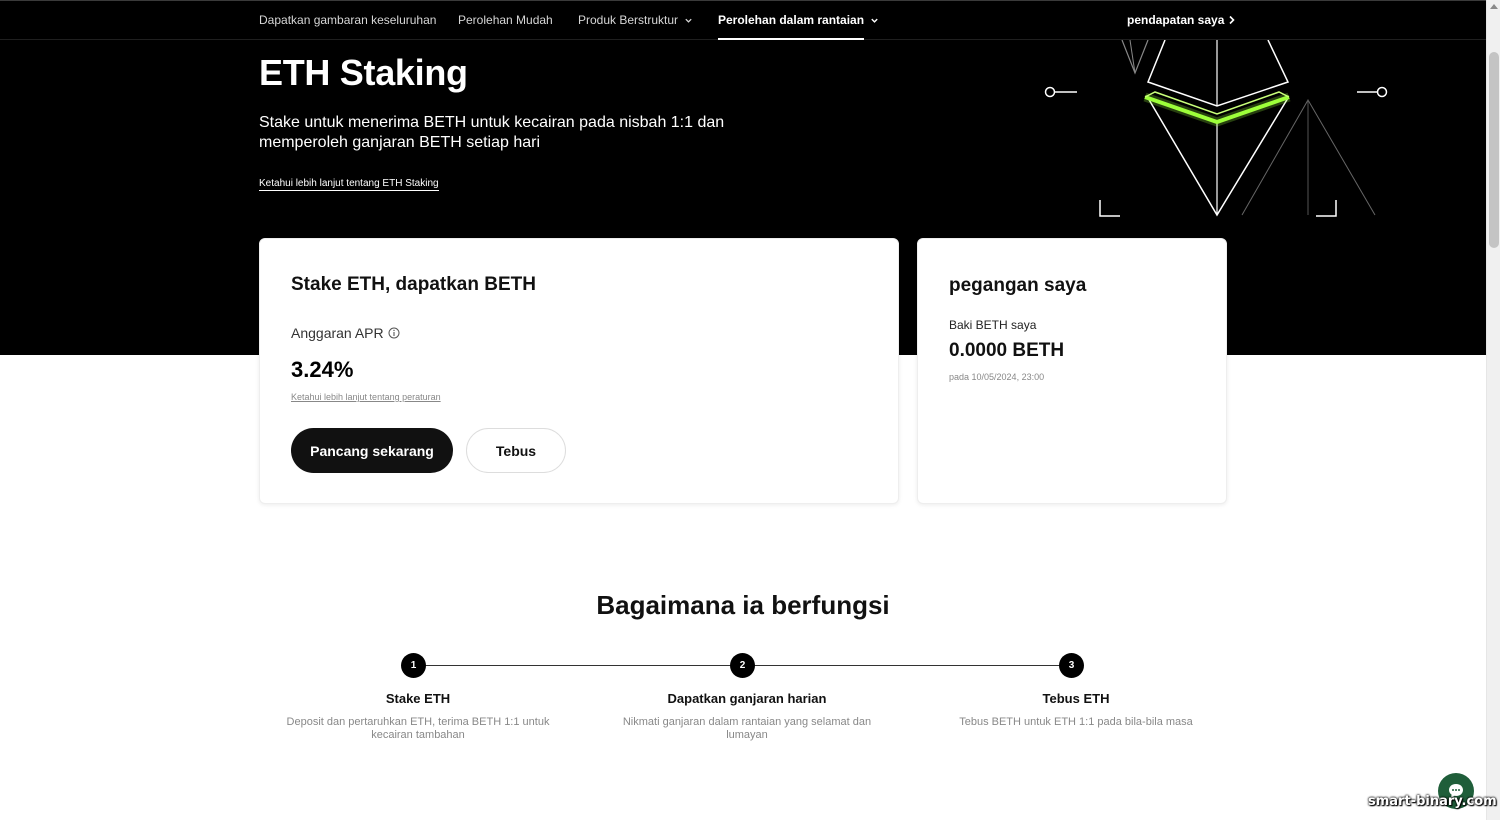  What do you see at coordinates (1007, 350) in the screenshot?
I see `beth-balance-value: 0.0000 BETH` at bounding box center [1007, 350].